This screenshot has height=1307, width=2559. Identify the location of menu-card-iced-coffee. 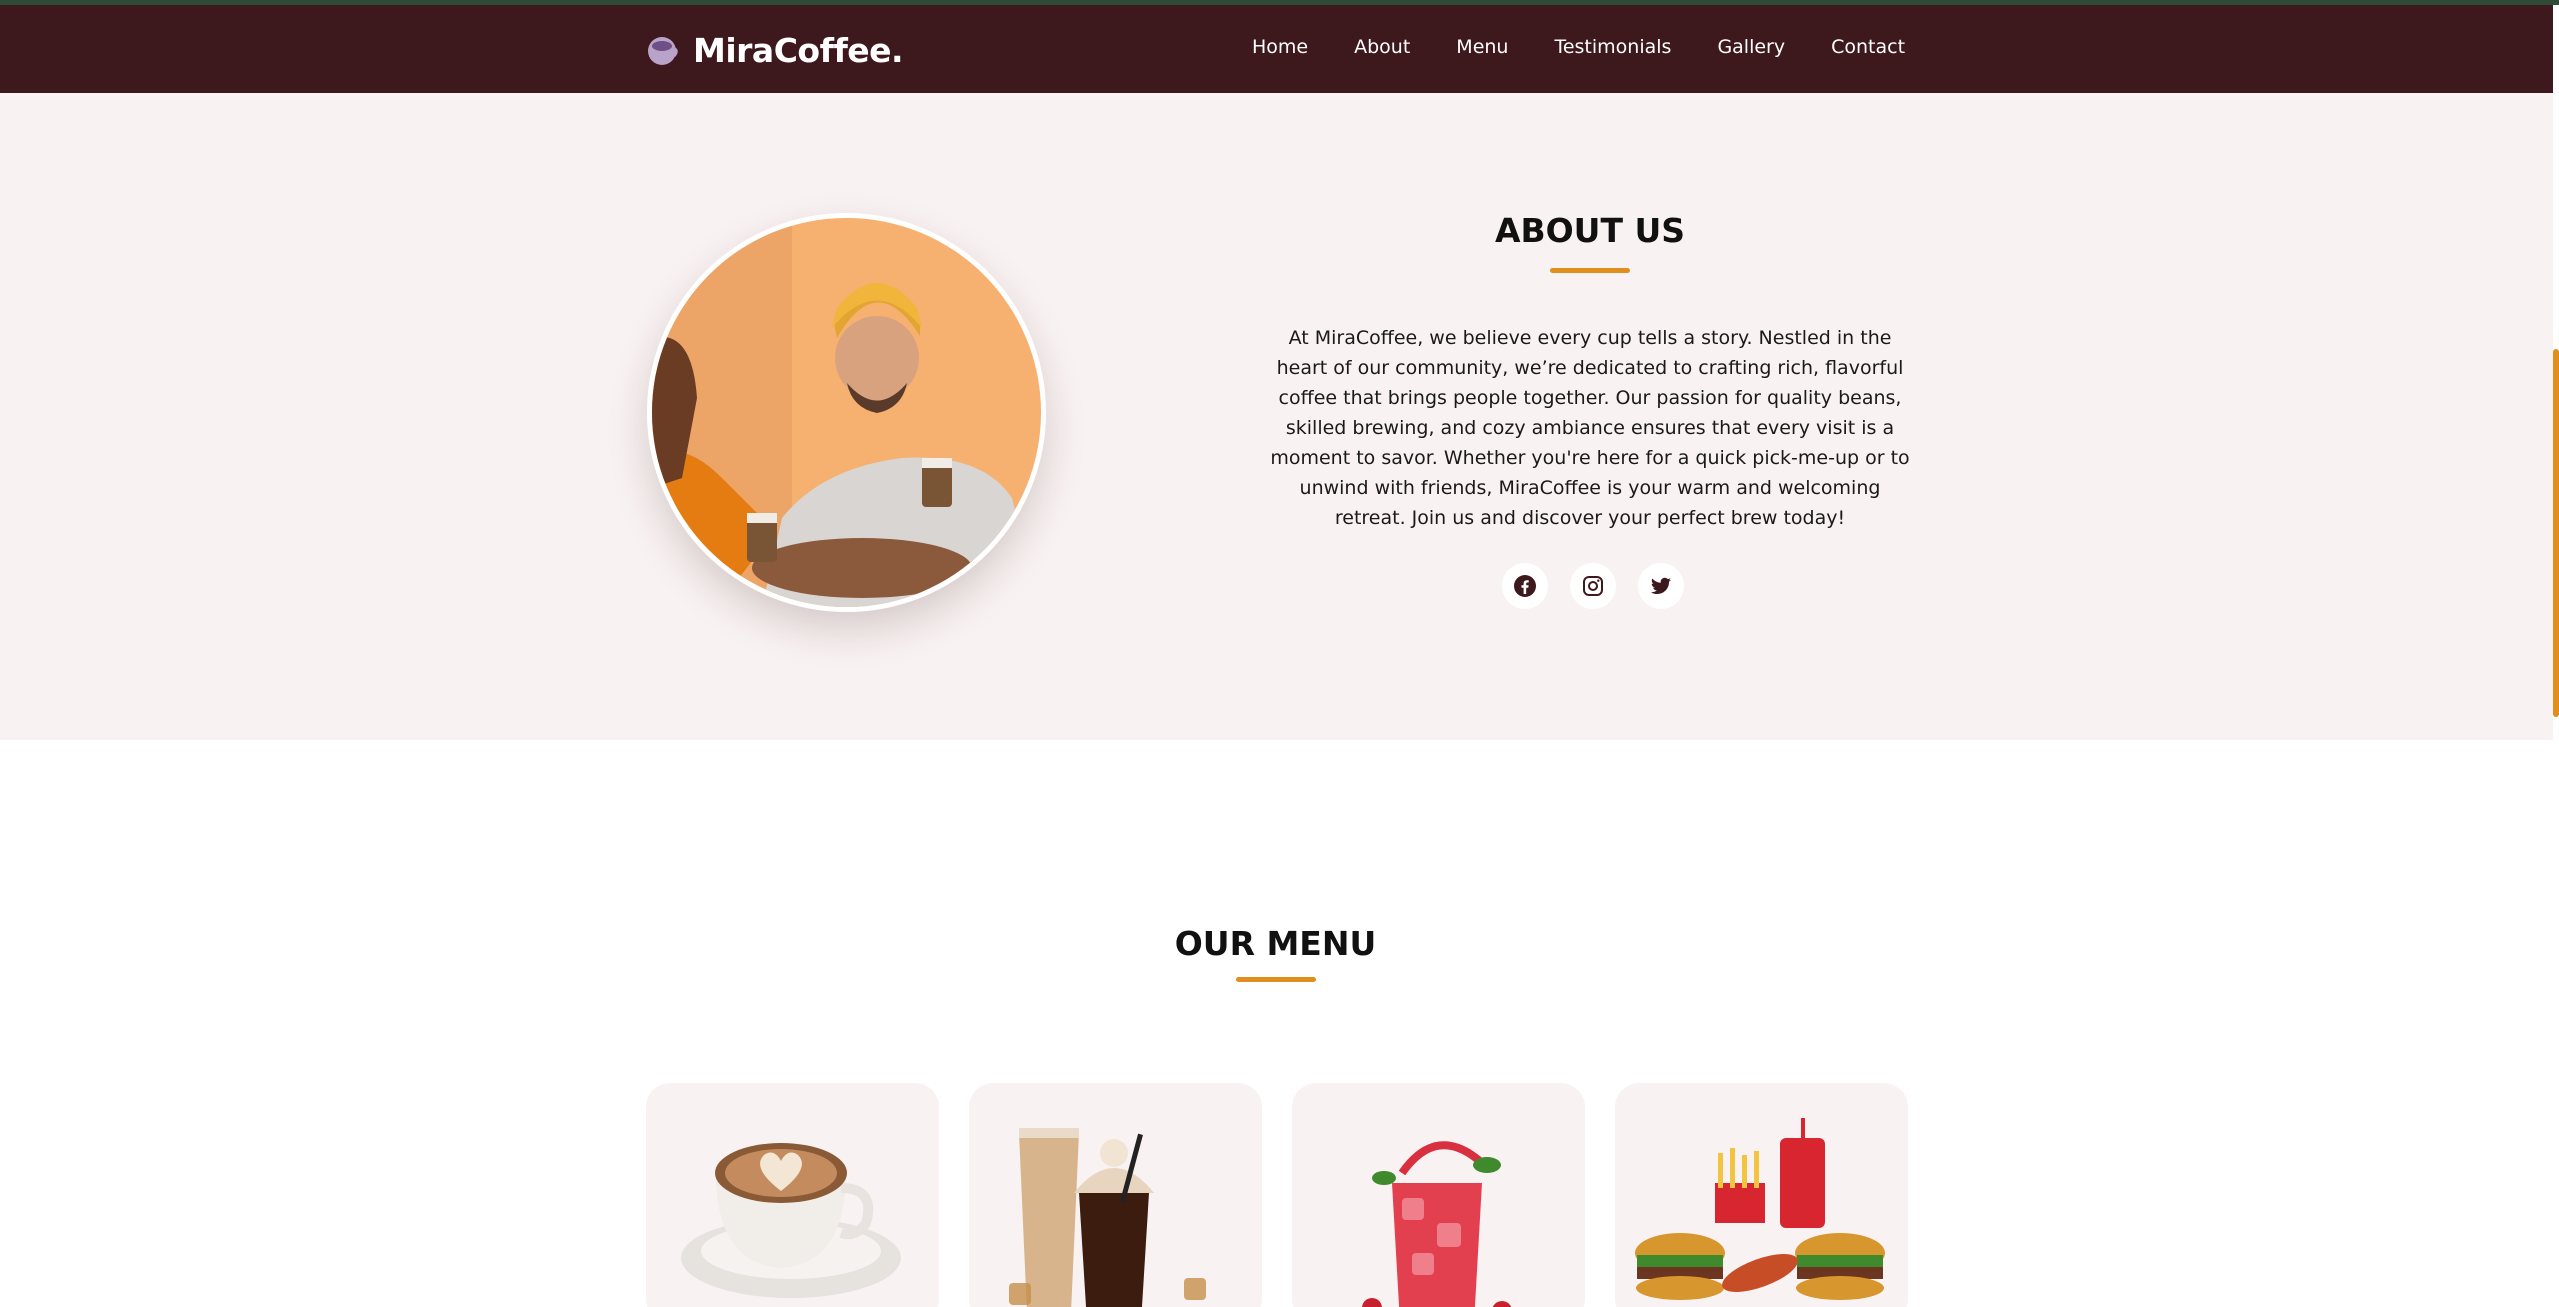
(1115, 1195).